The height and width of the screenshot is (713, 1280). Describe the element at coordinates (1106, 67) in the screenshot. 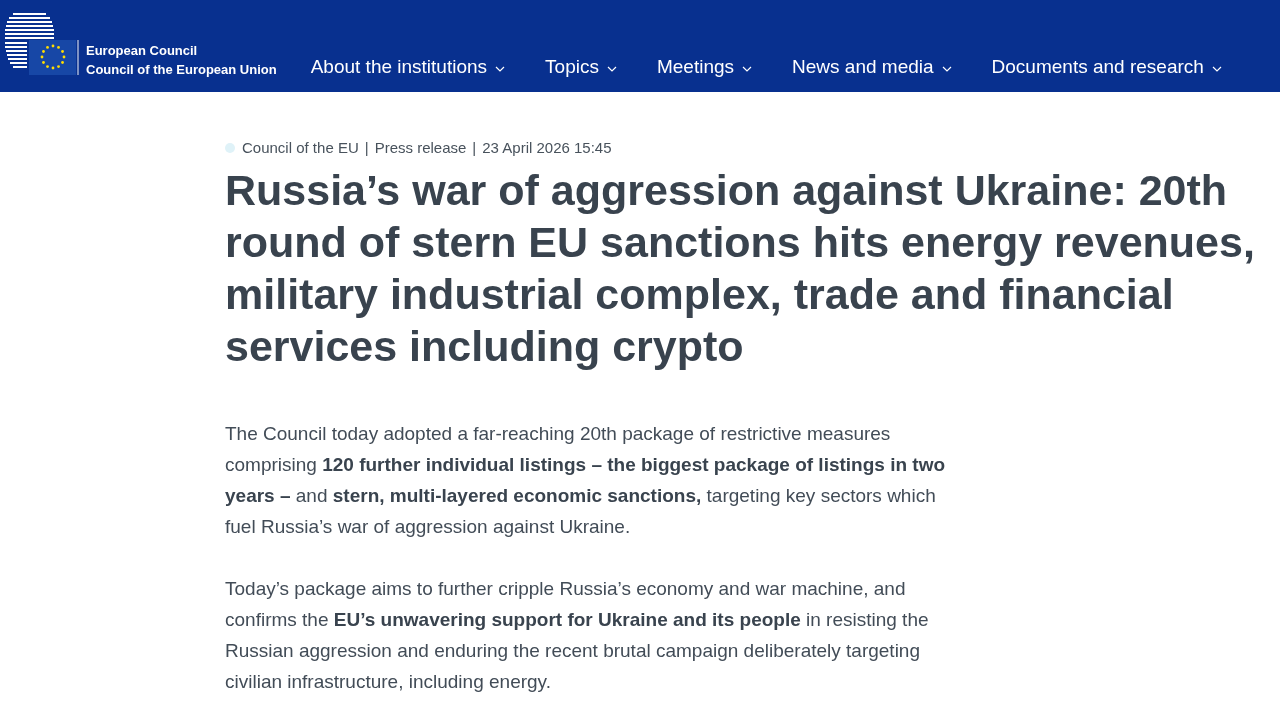

I see `nav-menu-item: Documents and research` at that location.